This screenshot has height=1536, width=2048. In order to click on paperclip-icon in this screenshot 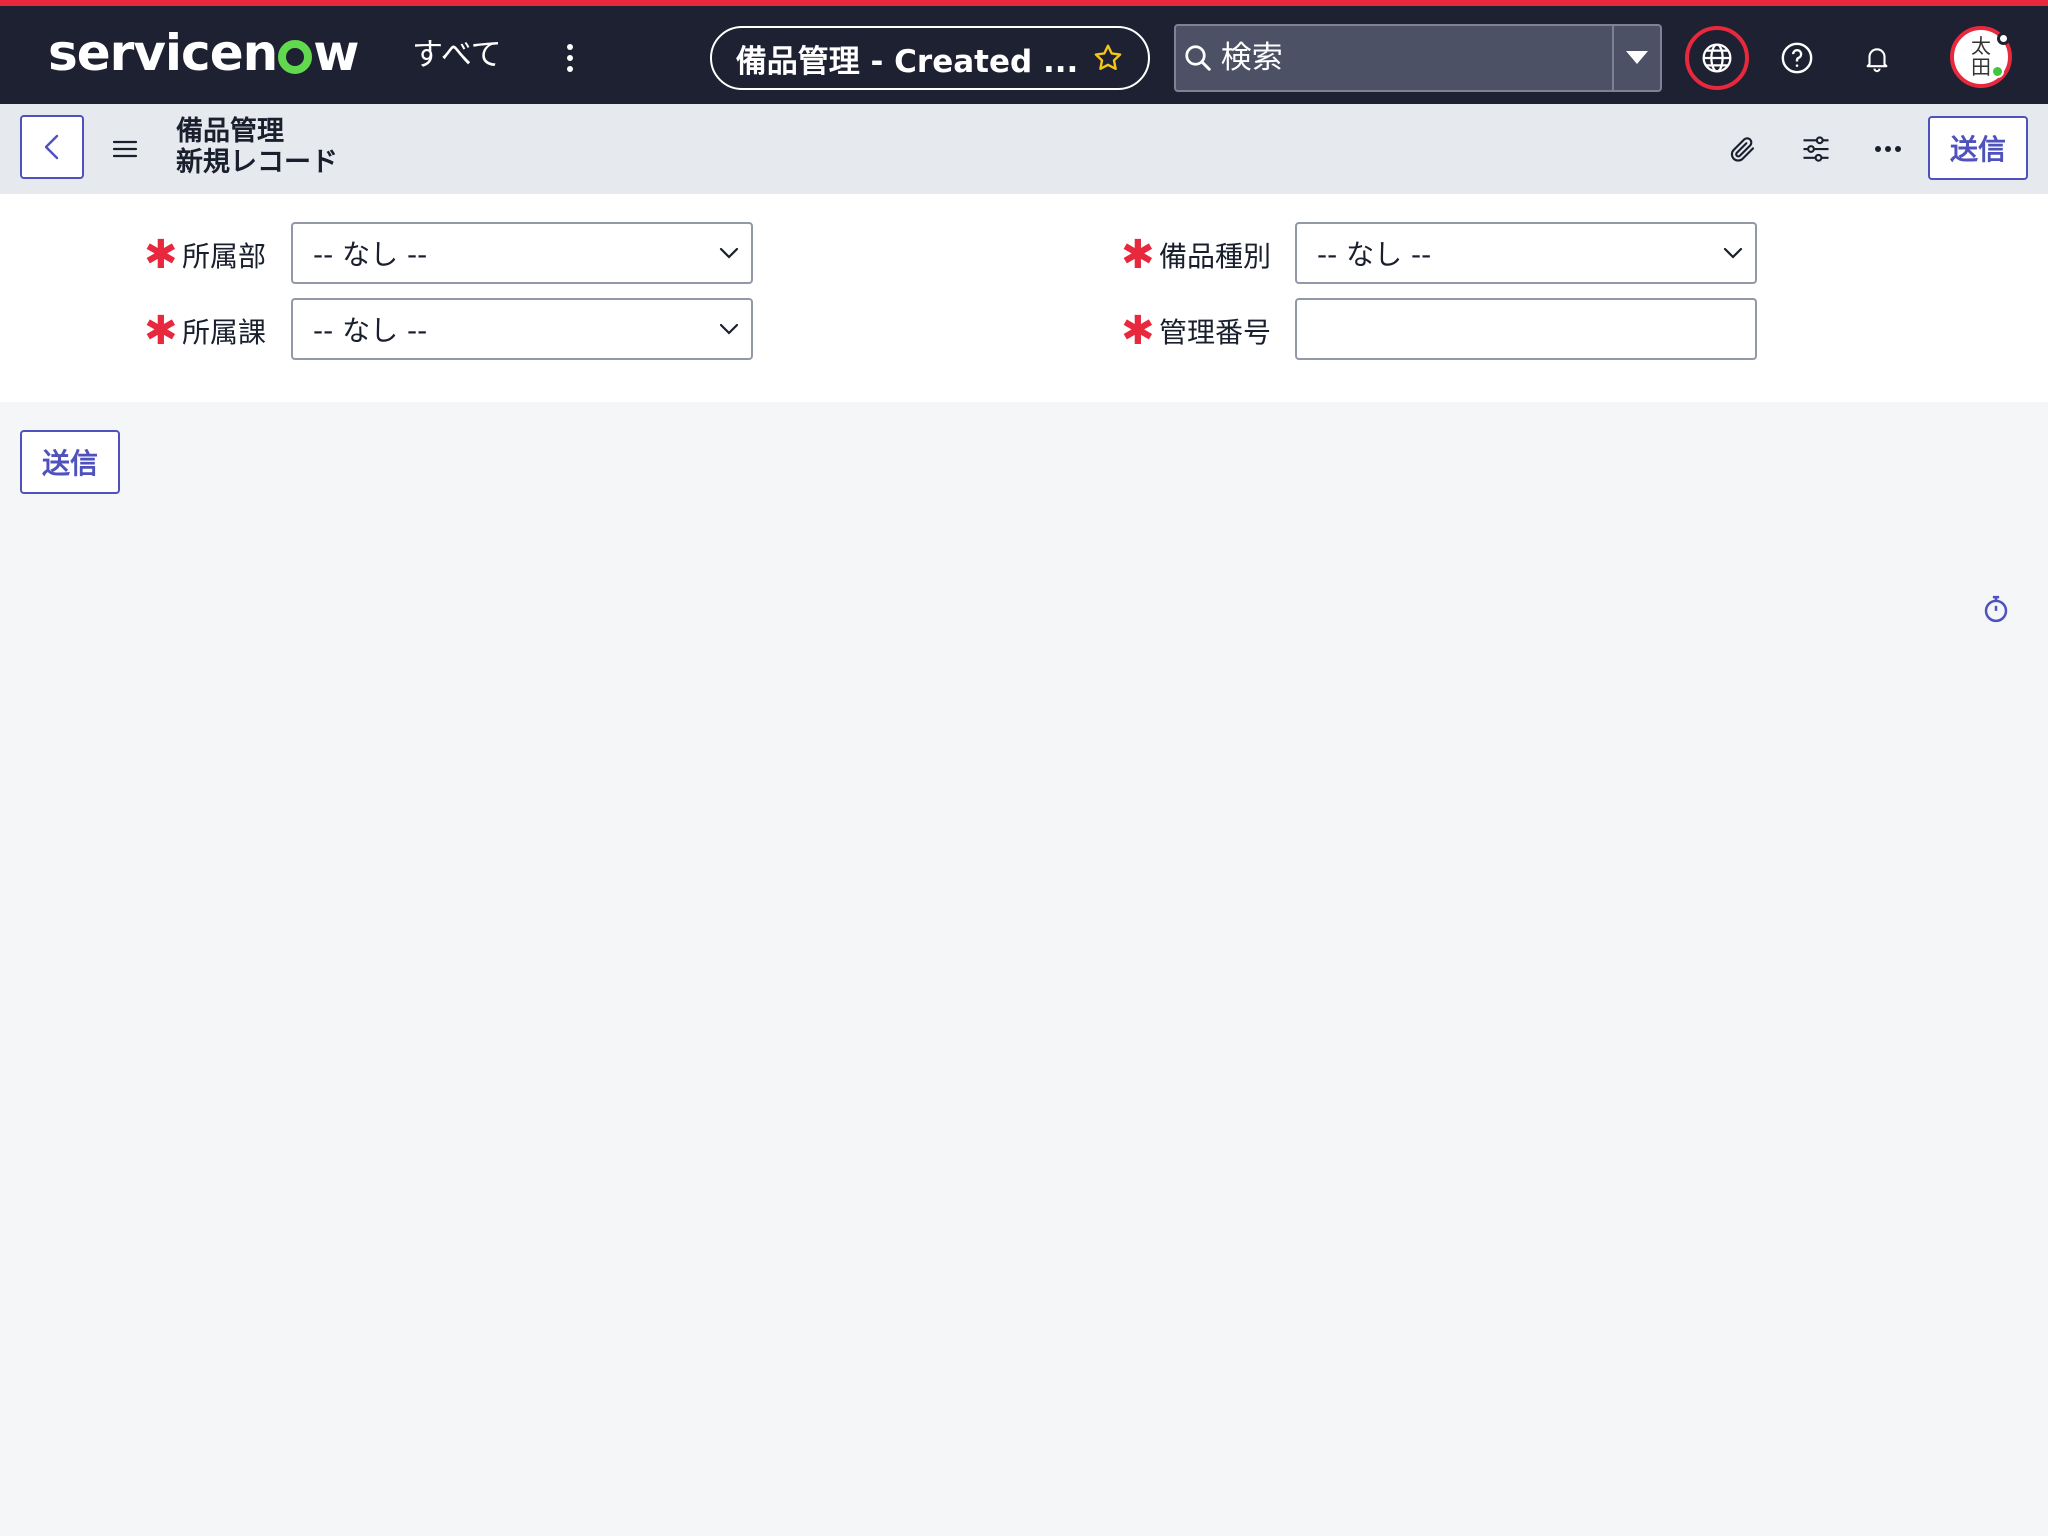, I will do `click(1742, 149)`.